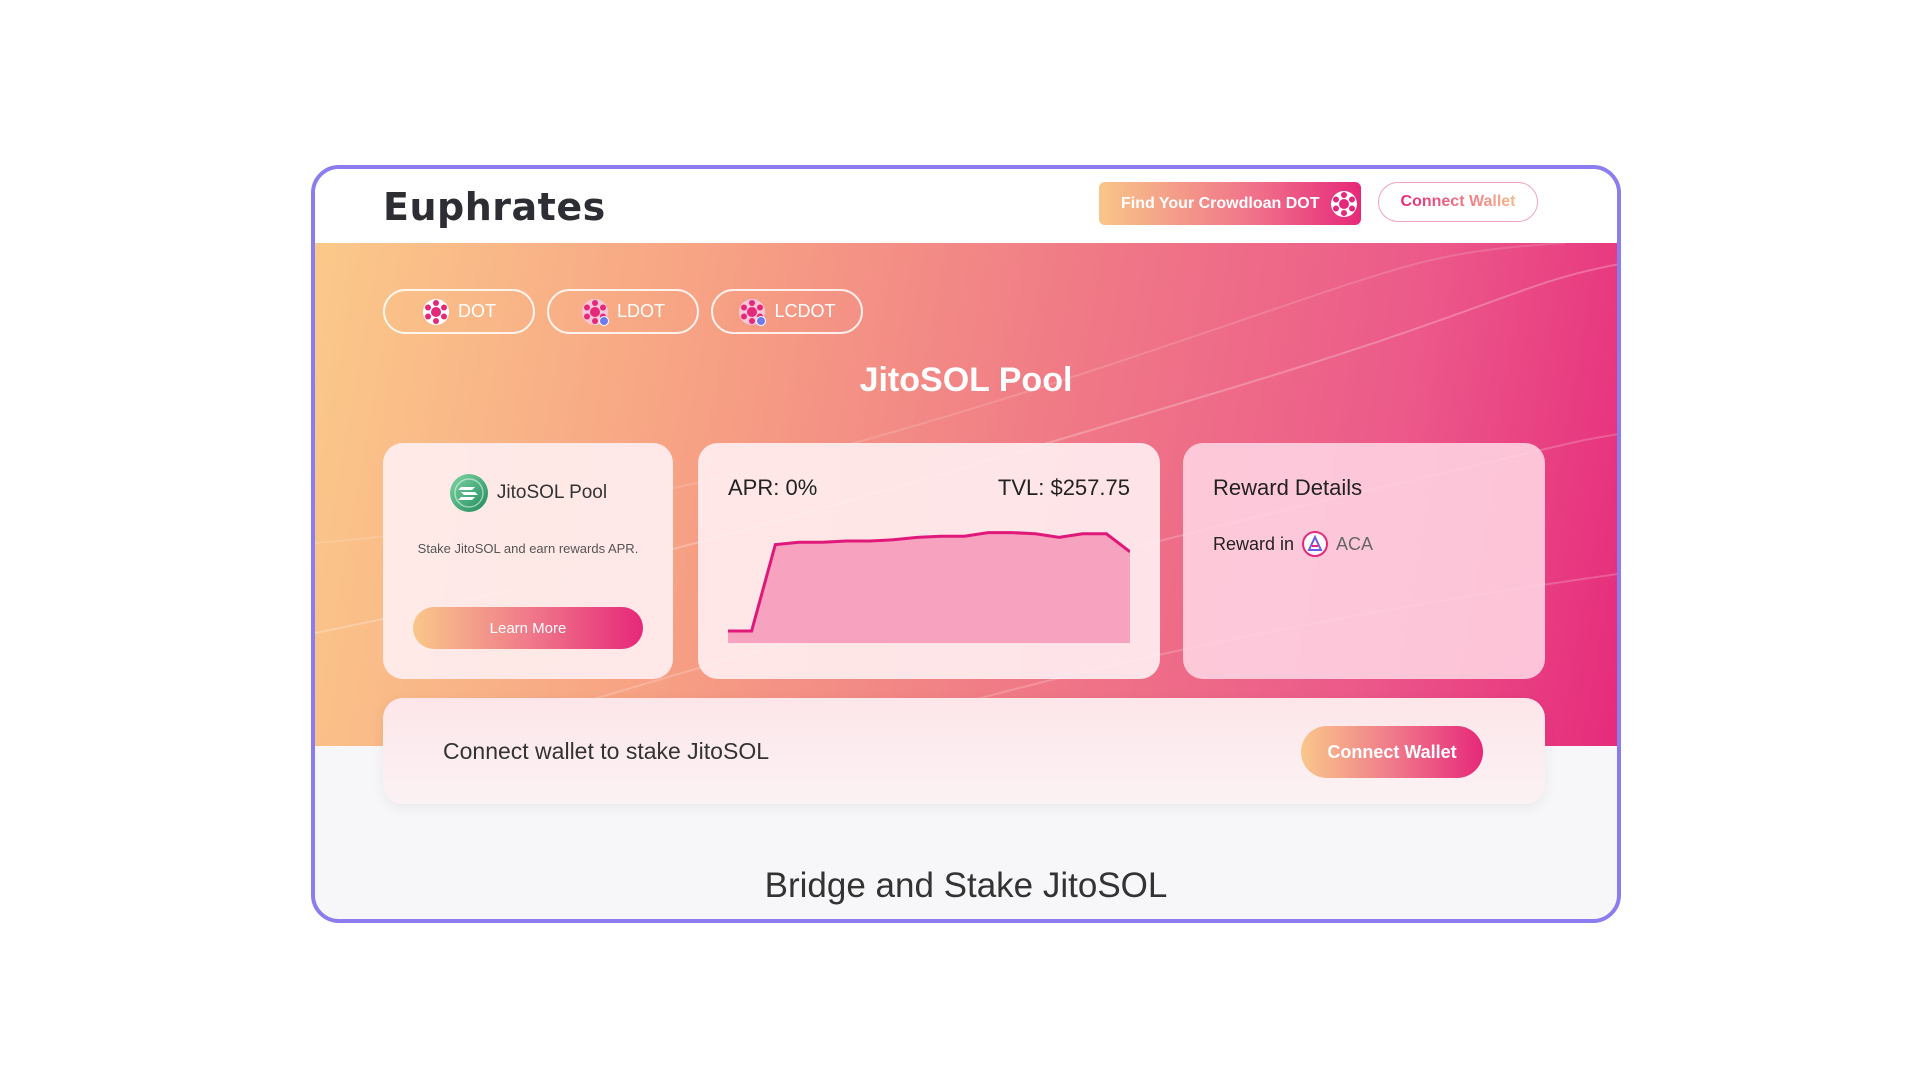  I want to click on token-tab-ldot: LDOT, so click(623, 311).